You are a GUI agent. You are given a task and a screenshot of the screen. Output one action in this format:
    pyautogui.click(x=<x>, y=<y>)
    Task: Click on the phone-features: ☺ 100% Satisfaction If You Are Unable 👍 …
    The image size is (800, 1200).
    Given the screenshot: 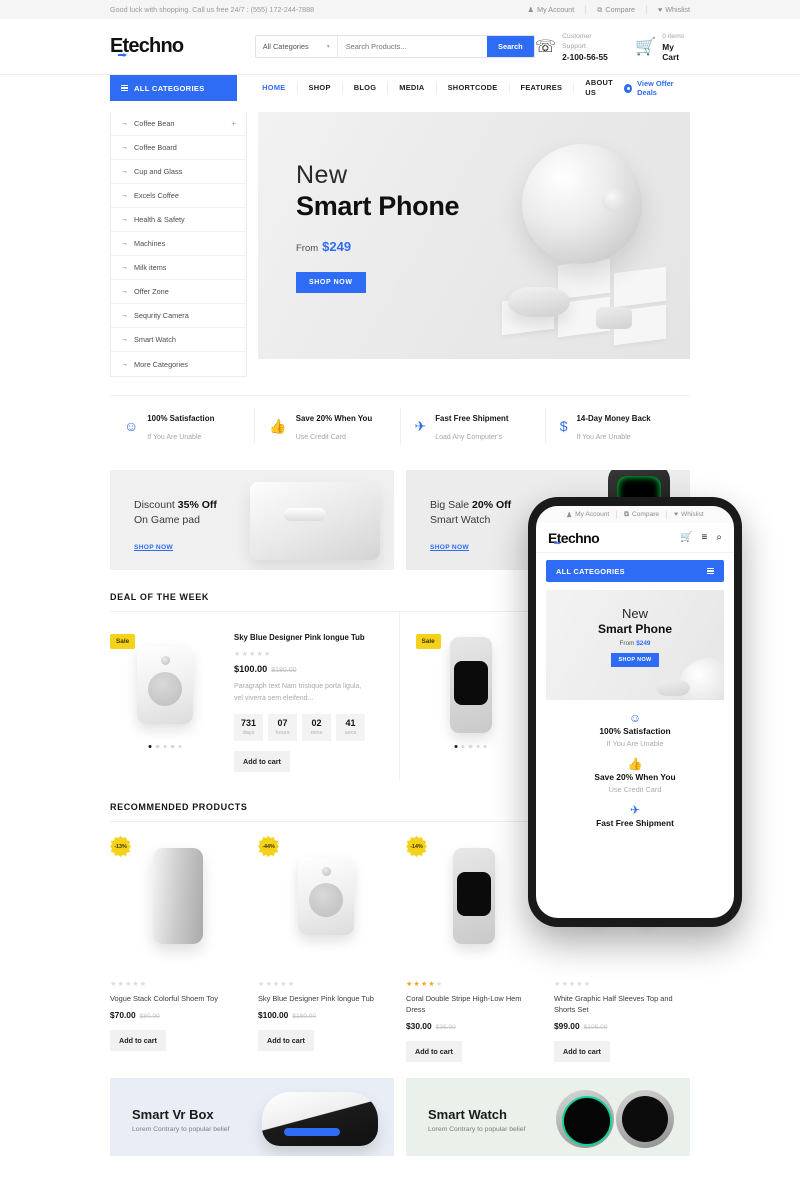 What is the action you would take?
    pyautogui.click(x=635, y=765)
    